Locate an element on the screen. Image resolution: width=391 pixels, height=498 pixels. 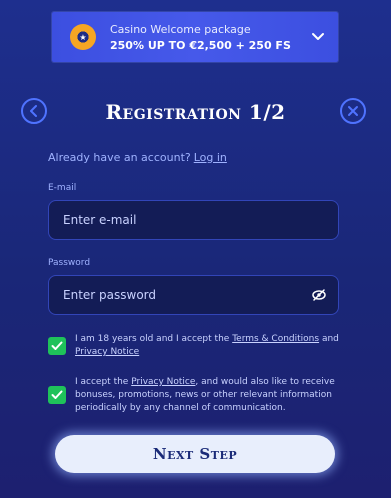
close-icon is located at coordinates (353, 111).